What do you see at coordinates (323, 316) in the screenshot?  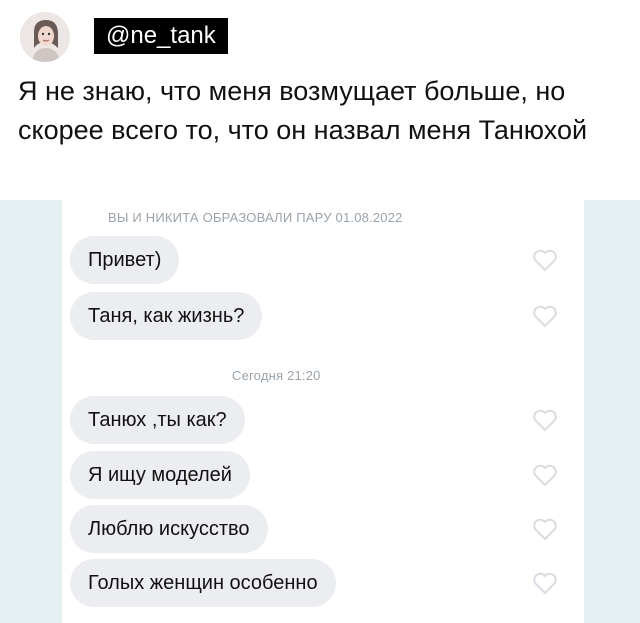 I see `message-row: Таня, как жизнь?` at bounding box center [323, 316].